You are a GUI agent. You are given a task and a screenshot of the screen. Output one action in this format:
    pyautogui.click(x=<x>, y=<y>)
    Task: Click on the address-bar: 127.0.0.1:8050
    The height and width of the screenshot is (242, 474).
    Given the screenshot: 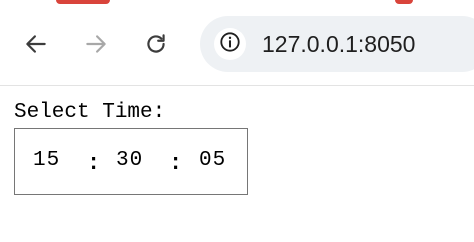 What is the action you would take?
    pyautogui.click(x=337, y=44)
    